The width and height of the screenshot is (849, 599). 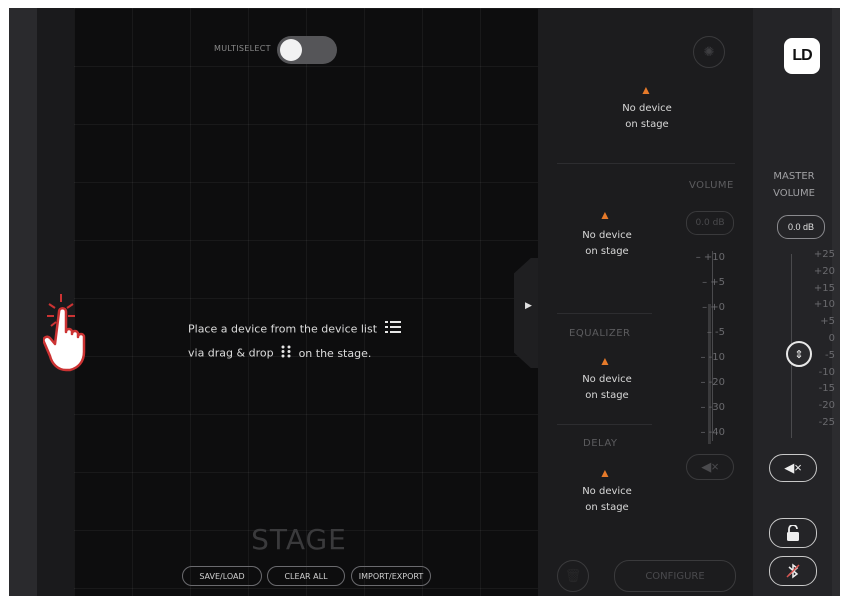 What do you see at coordinates (827, 322) in the screenshot?
I see `master-scale-label: +5` at bounding box center [827, 322].